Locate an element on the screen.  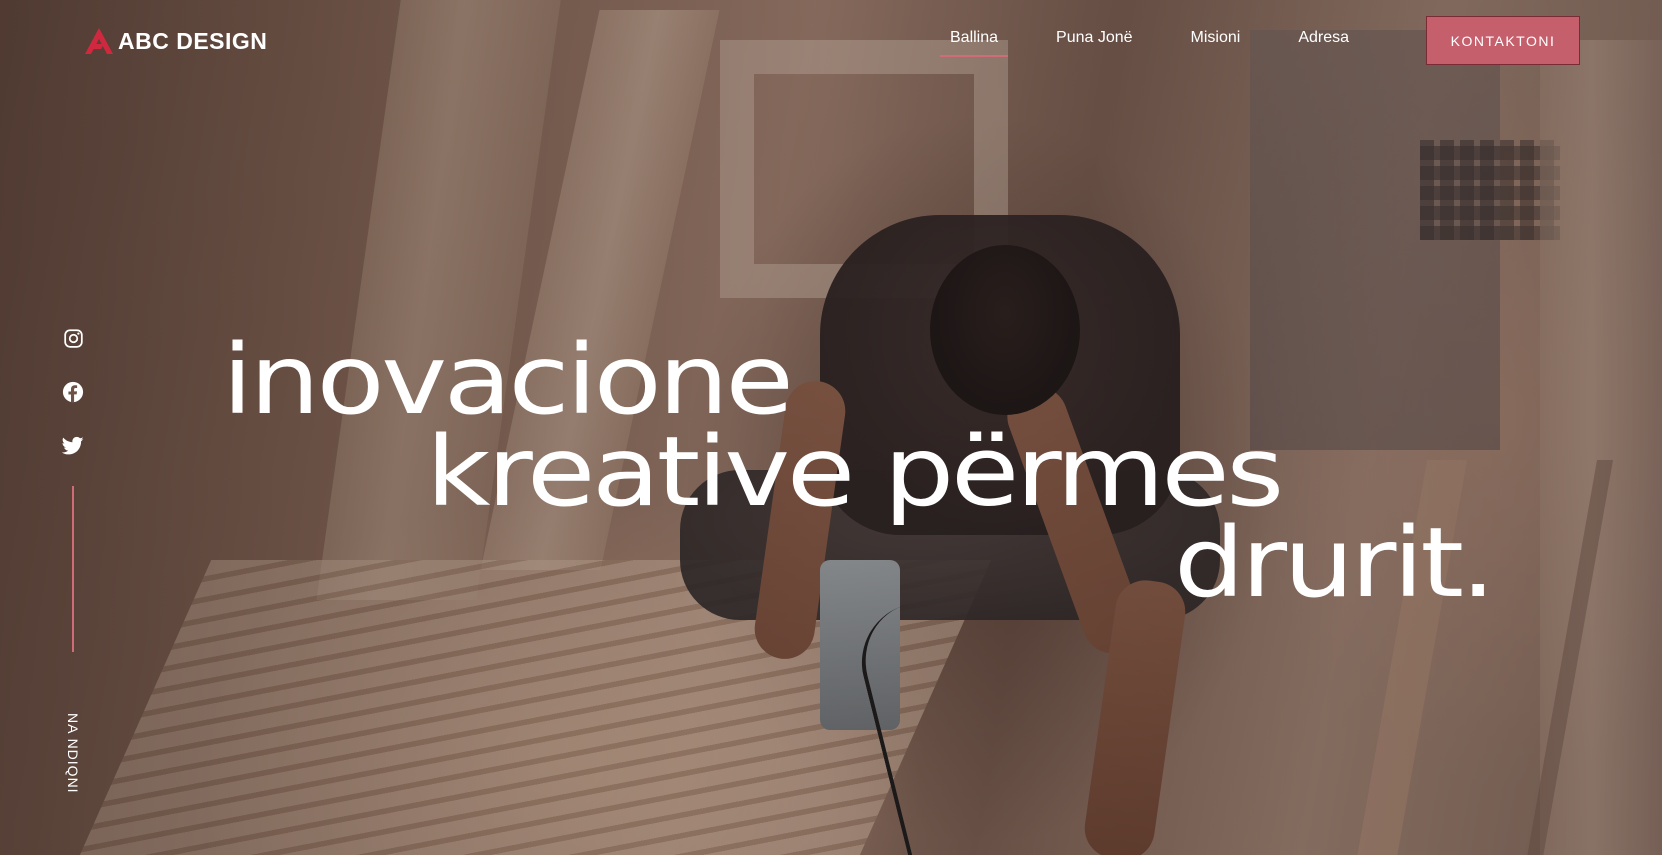
hero-headline-line-1: inovacione is located at coordinates (508, 380).